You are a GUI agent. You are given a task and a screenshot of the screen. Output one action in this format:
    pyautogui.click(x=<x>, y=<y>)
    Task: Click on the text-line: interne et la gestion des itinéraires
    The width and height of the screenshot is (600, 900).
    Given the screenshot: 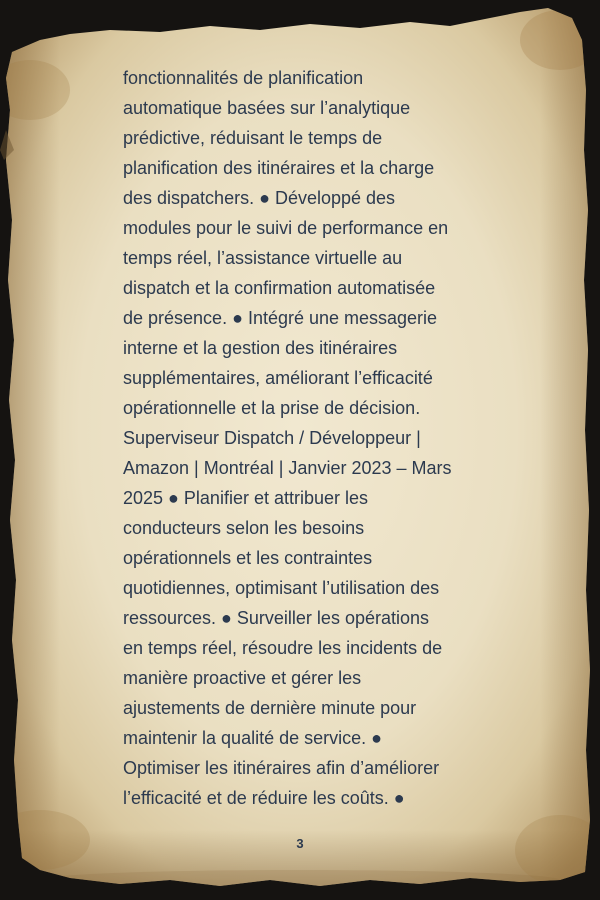 What is the action you would take?
    pyautogui.click(x=260, y=348)
    